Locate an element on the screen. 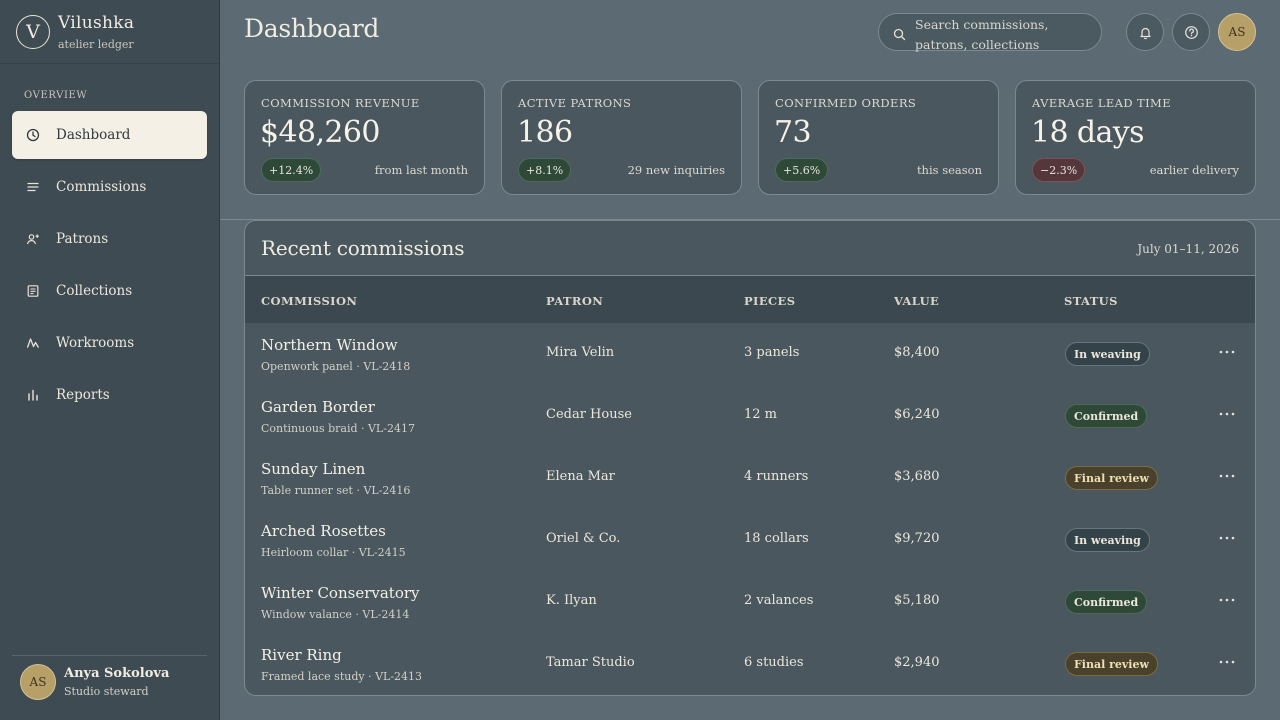 Image resolution: width=1280 pixels, height=720 pixels. stat-value: 18 days is located at coordinates (1088, 132).